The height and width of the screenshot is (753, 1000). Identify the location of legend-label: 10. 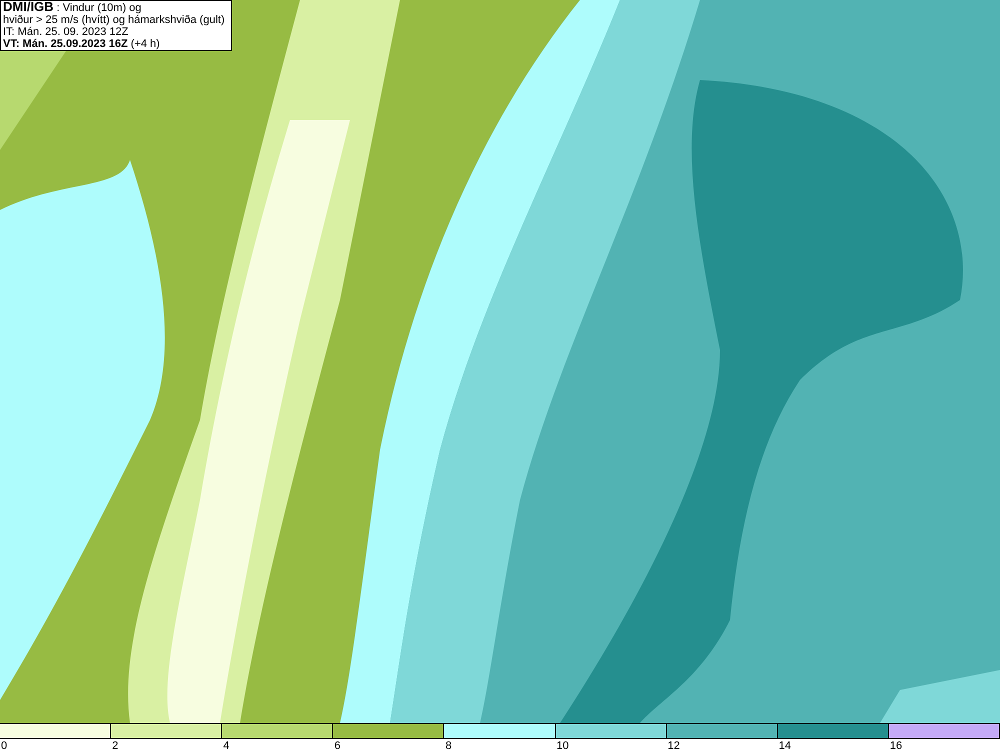
(562, 746).